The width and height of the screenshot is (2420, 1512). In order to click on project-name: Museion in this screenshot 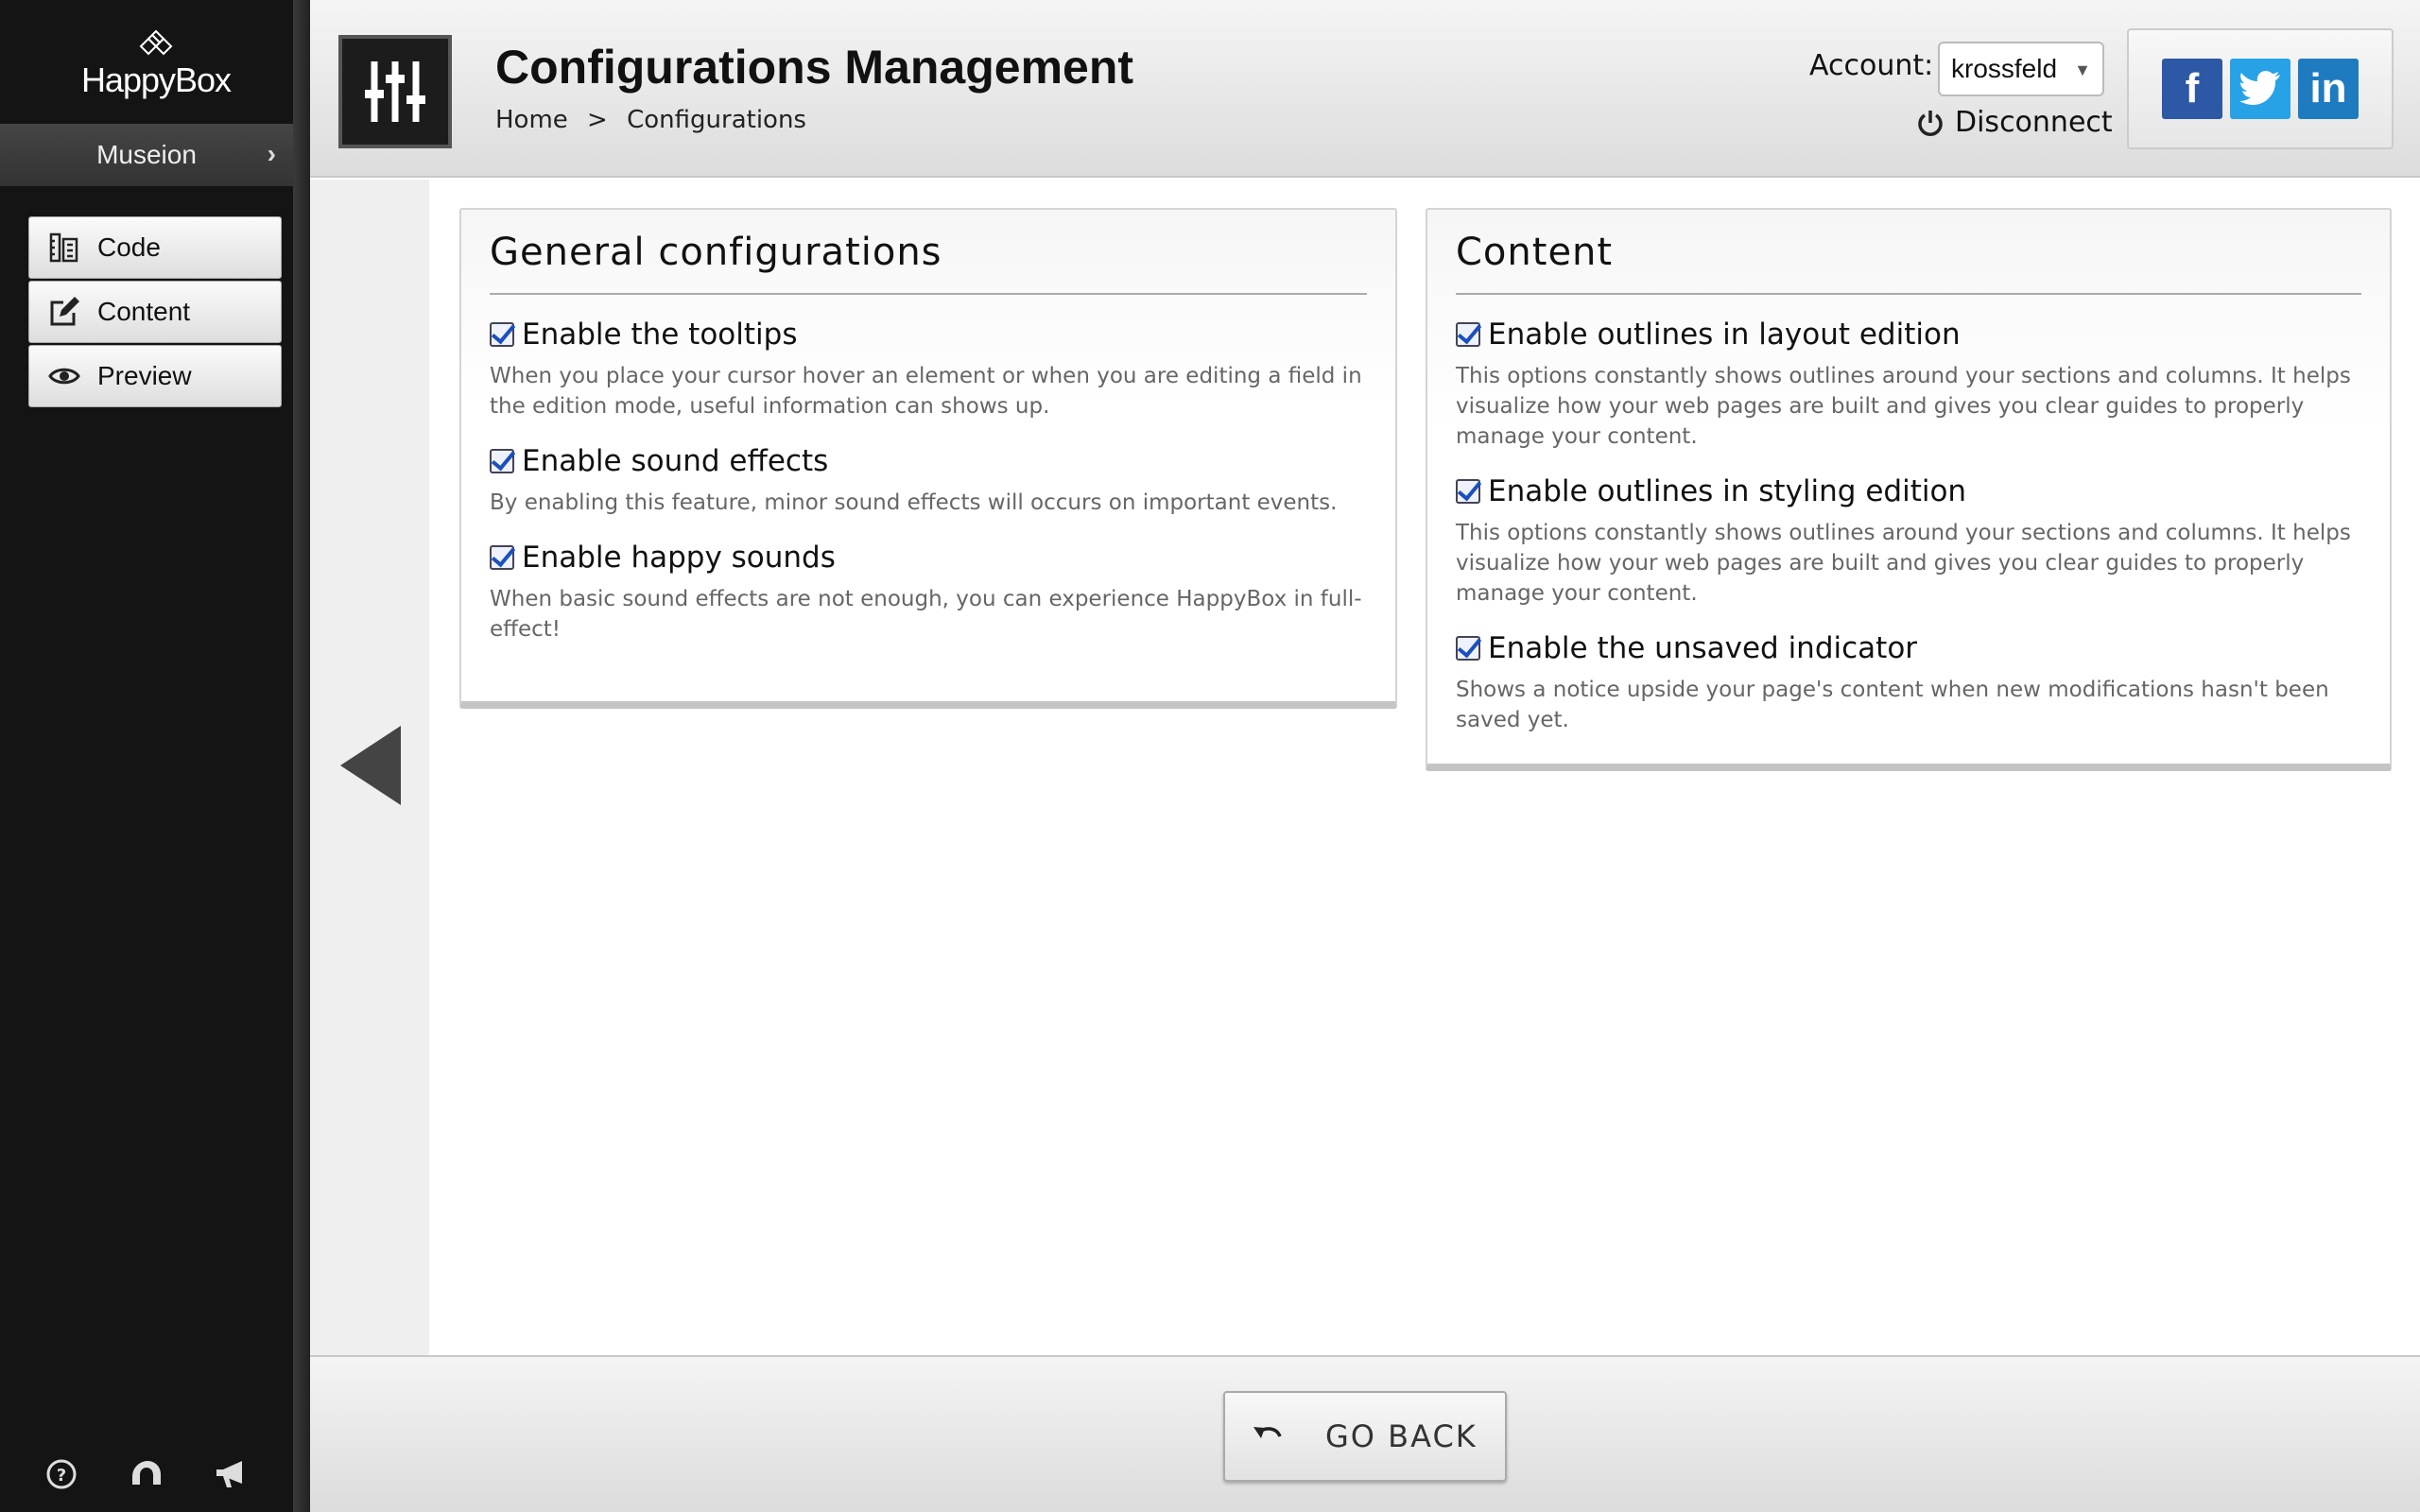, I will do `click(146, 154)`.